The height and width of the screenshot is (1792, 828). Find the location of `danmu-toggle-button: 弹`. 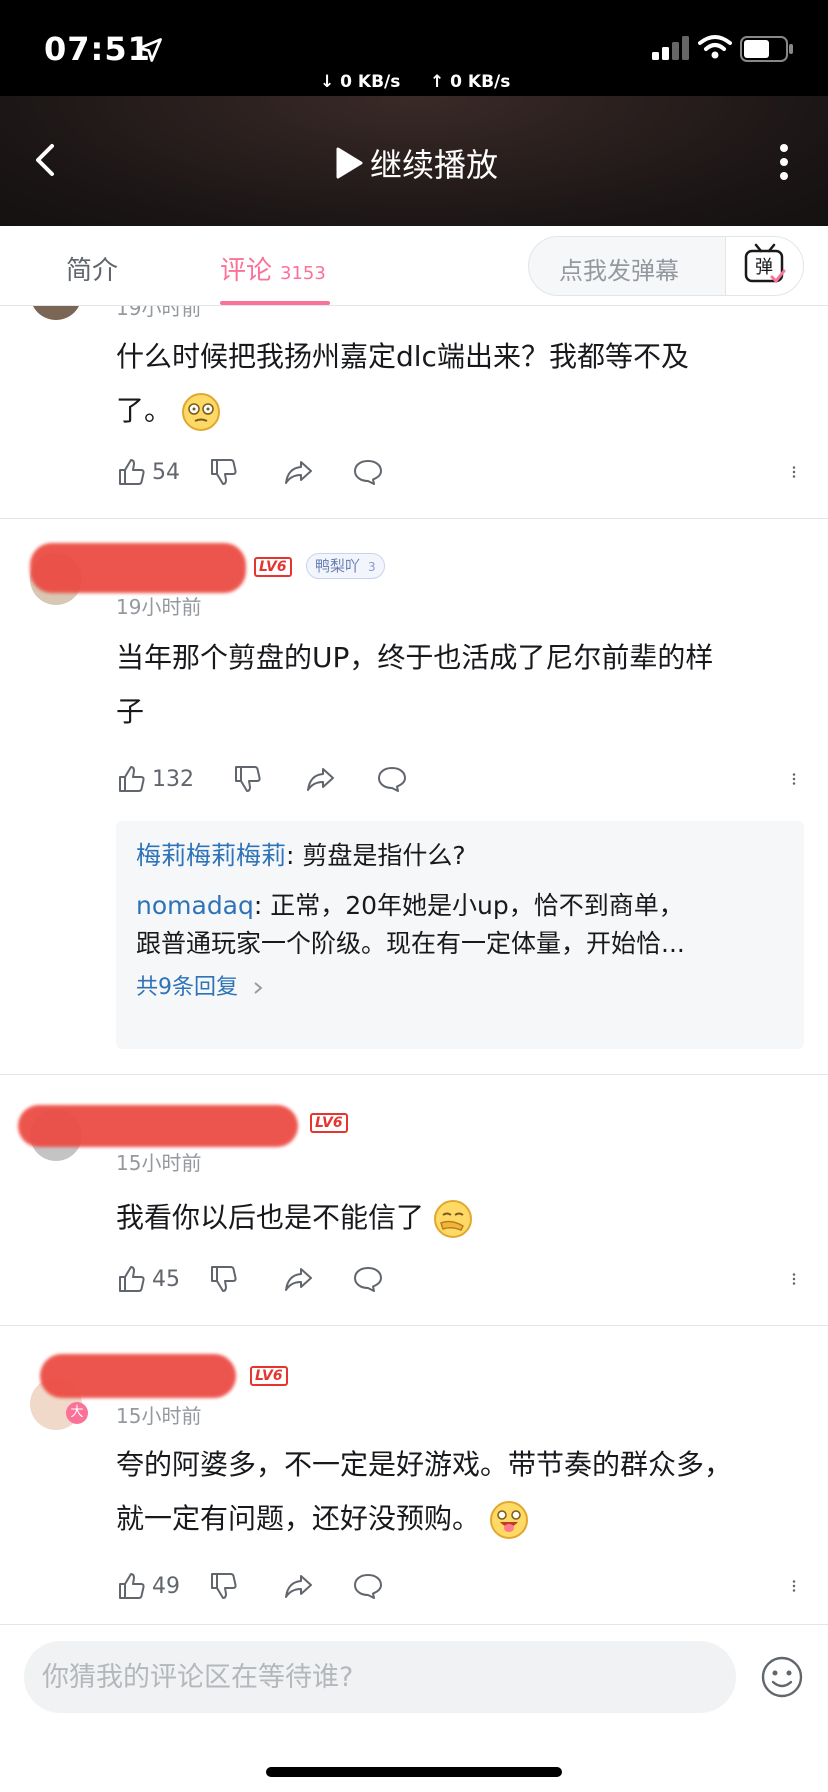

danmu-toggle-button: 弹 is located at coordinates (764, 266).